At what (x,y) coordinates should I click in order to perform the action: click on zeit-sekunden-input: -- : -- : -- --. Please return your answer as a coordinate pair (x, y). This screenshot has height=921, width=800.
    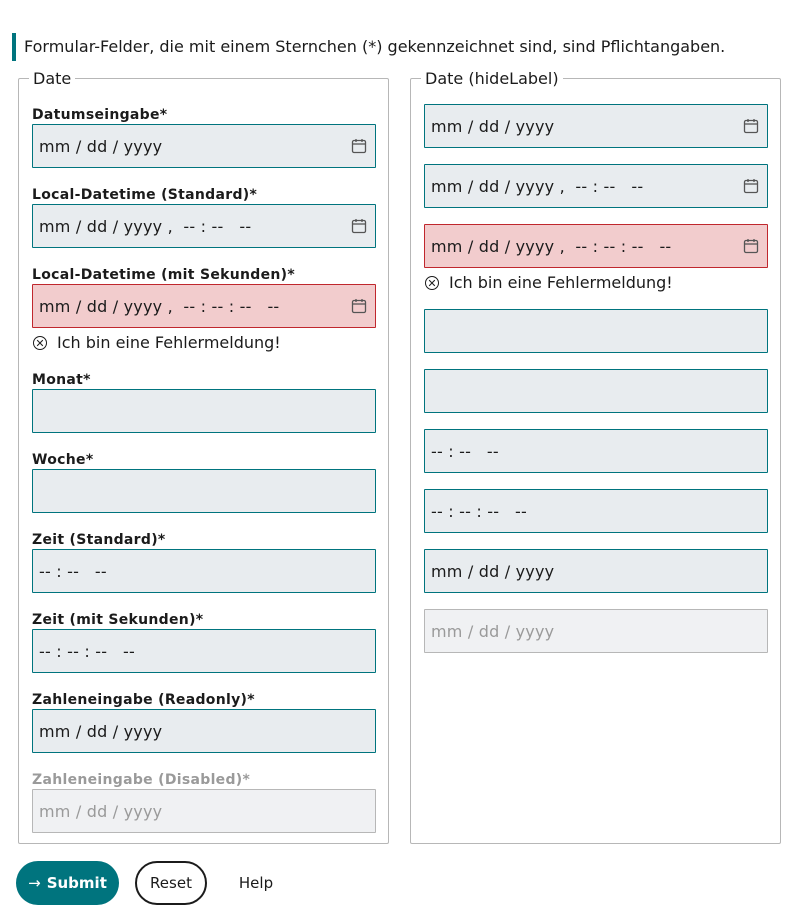
    Looking at the image, I should click on (204, 651).